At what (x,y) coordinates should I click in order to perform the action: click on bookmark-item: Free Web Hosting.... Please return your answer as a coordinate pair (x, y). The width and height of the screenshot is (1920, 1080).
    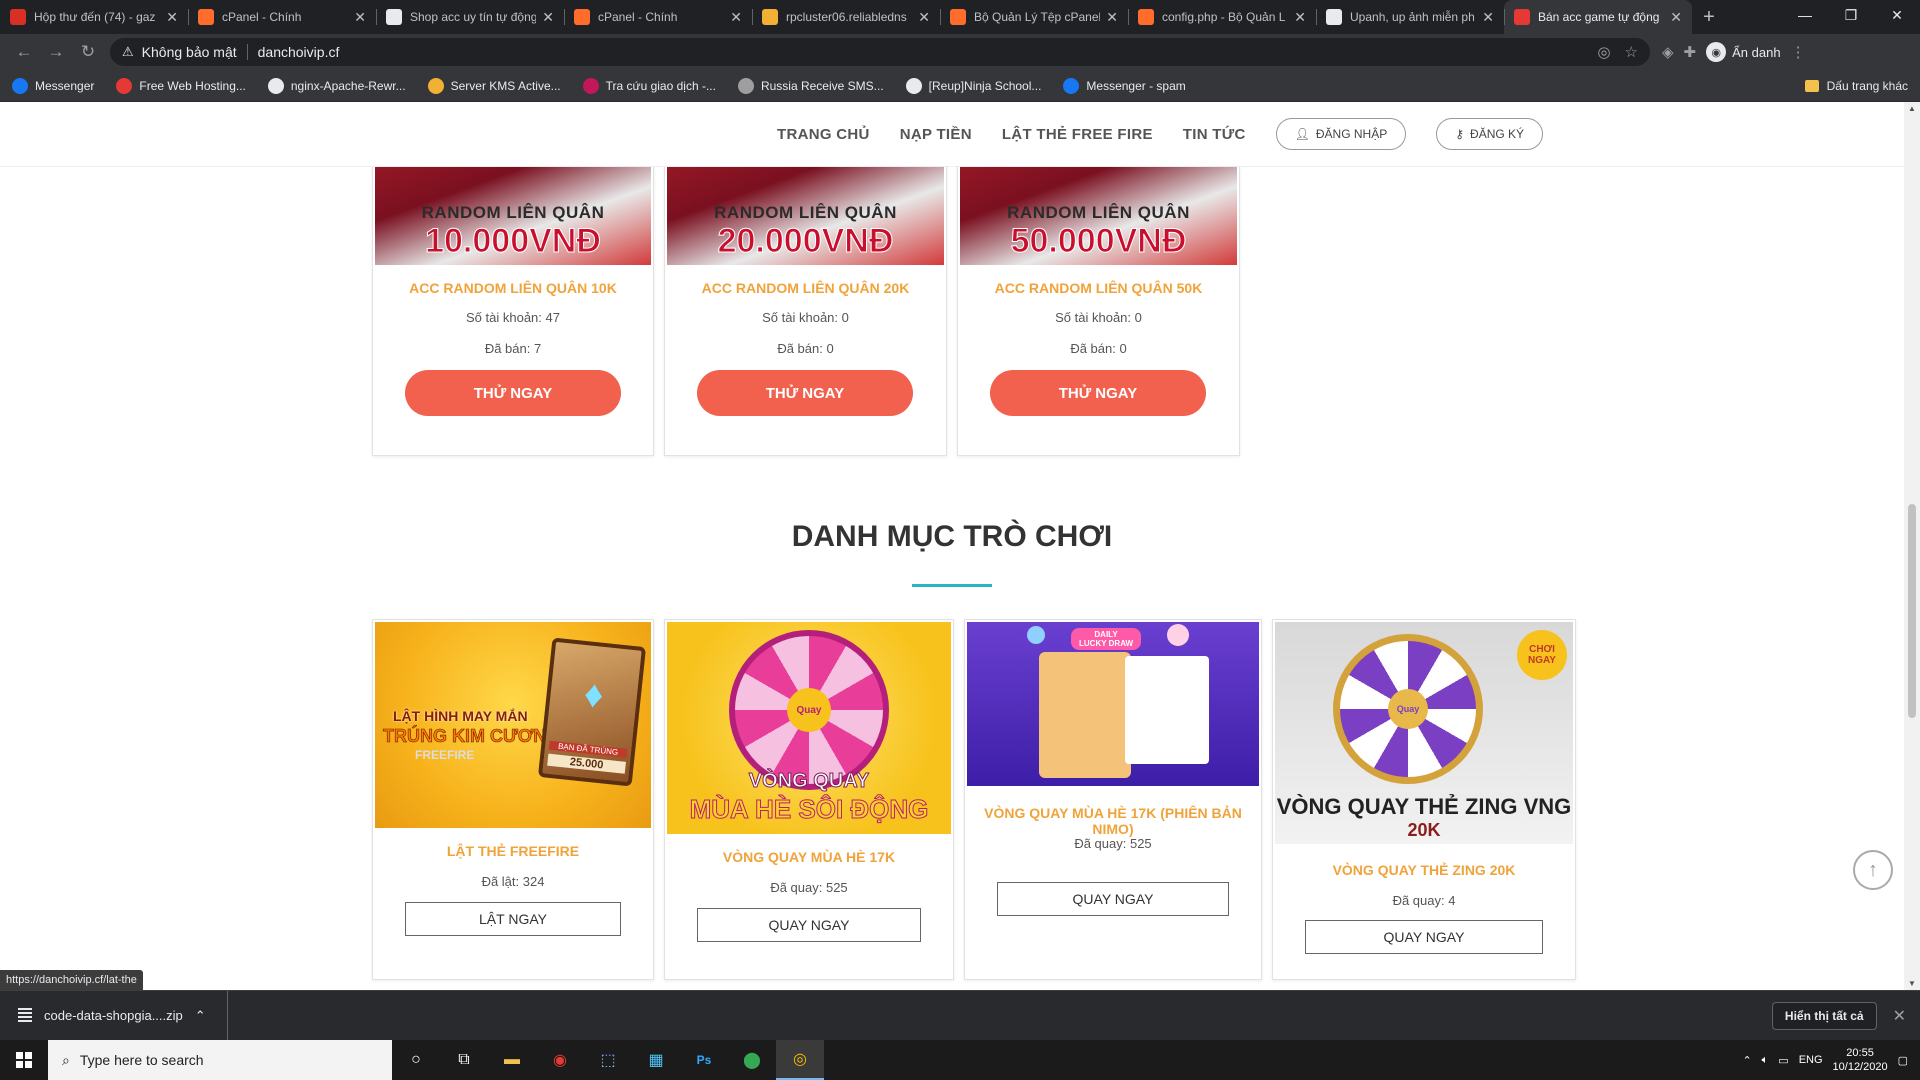
    Looking at the image, I should click on (181, 85).